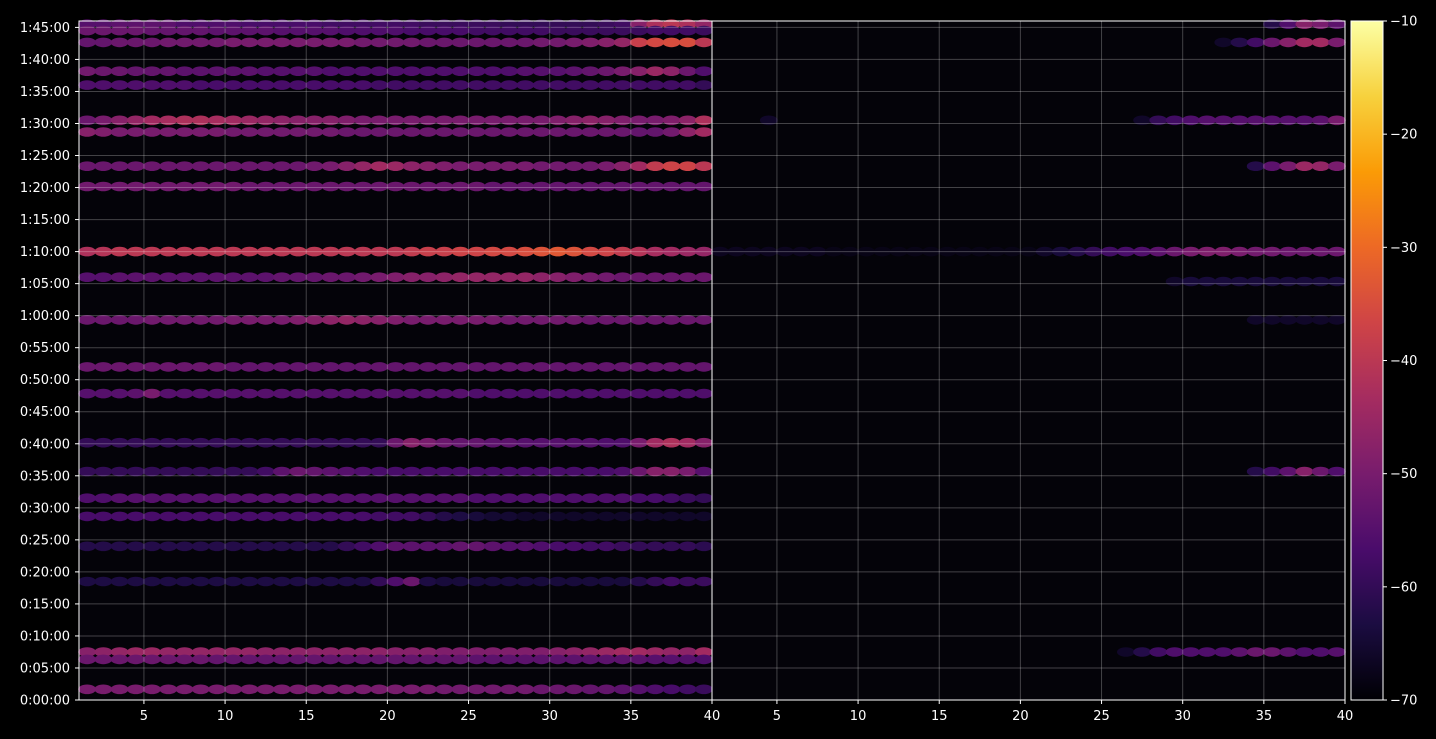 The image size is (1436, 739). Describe the element at coordinates (1403, 701) in the screenshot. I see `colorbar-tick-label-6: −70` at that location.